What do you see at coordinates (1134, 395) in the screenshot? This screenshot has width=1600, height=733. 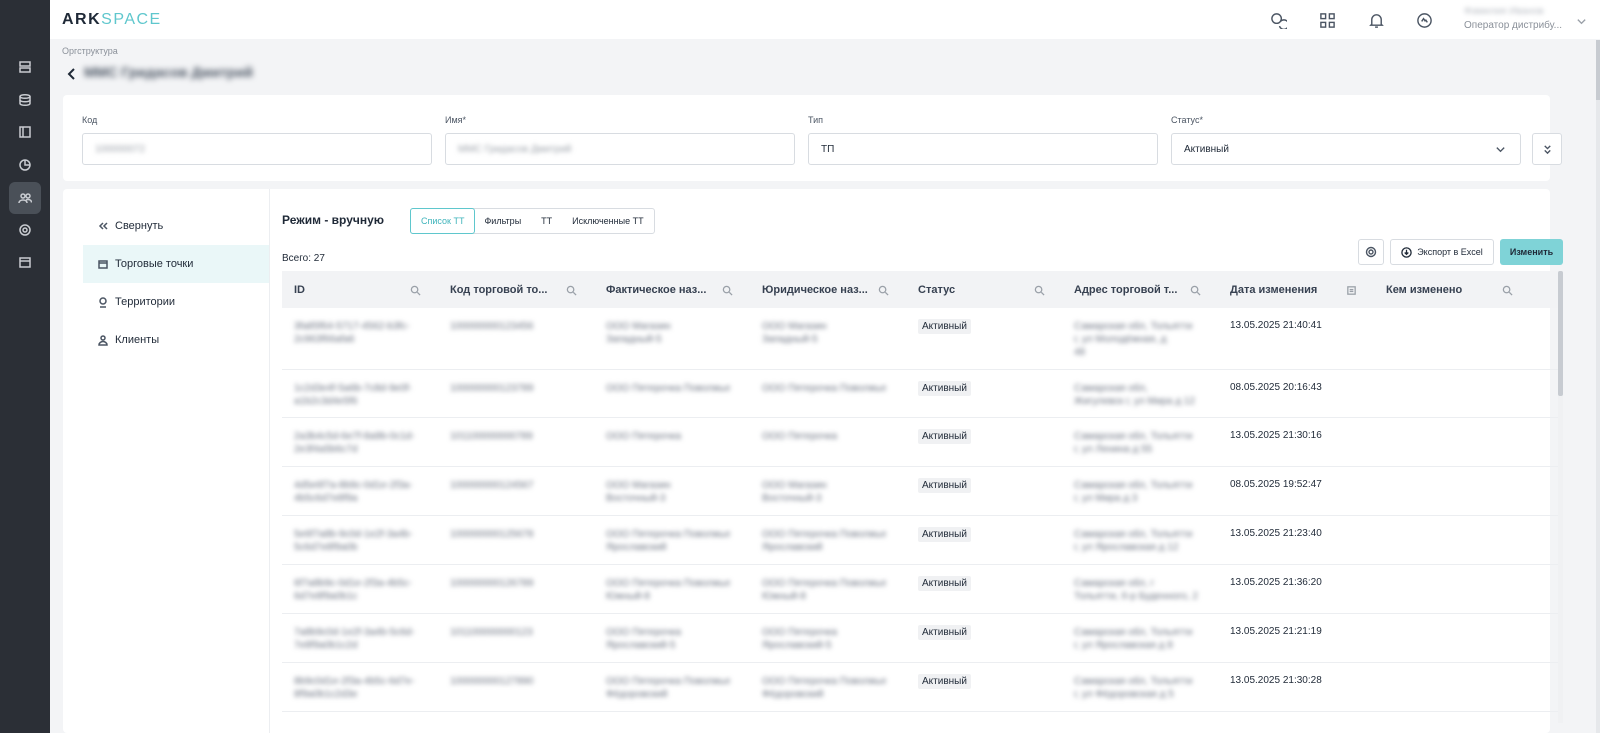 I see `cell-address: Самарская обл, Жигулевск г, ул Мира д 12` at bounding box center [1134, 395].